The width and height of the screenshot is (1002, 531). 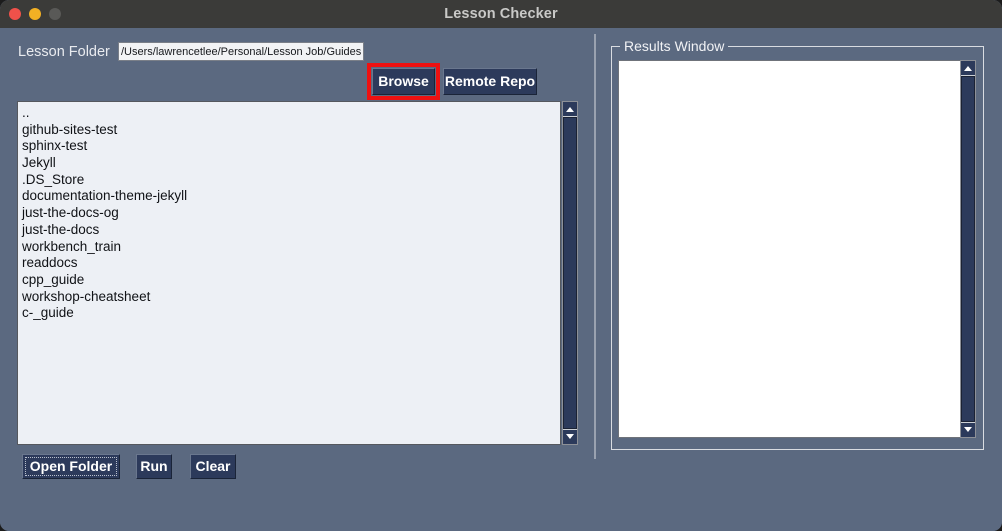 I want to click on lesson-folder-label: Lesson Folder, so click(x=64, y=52).